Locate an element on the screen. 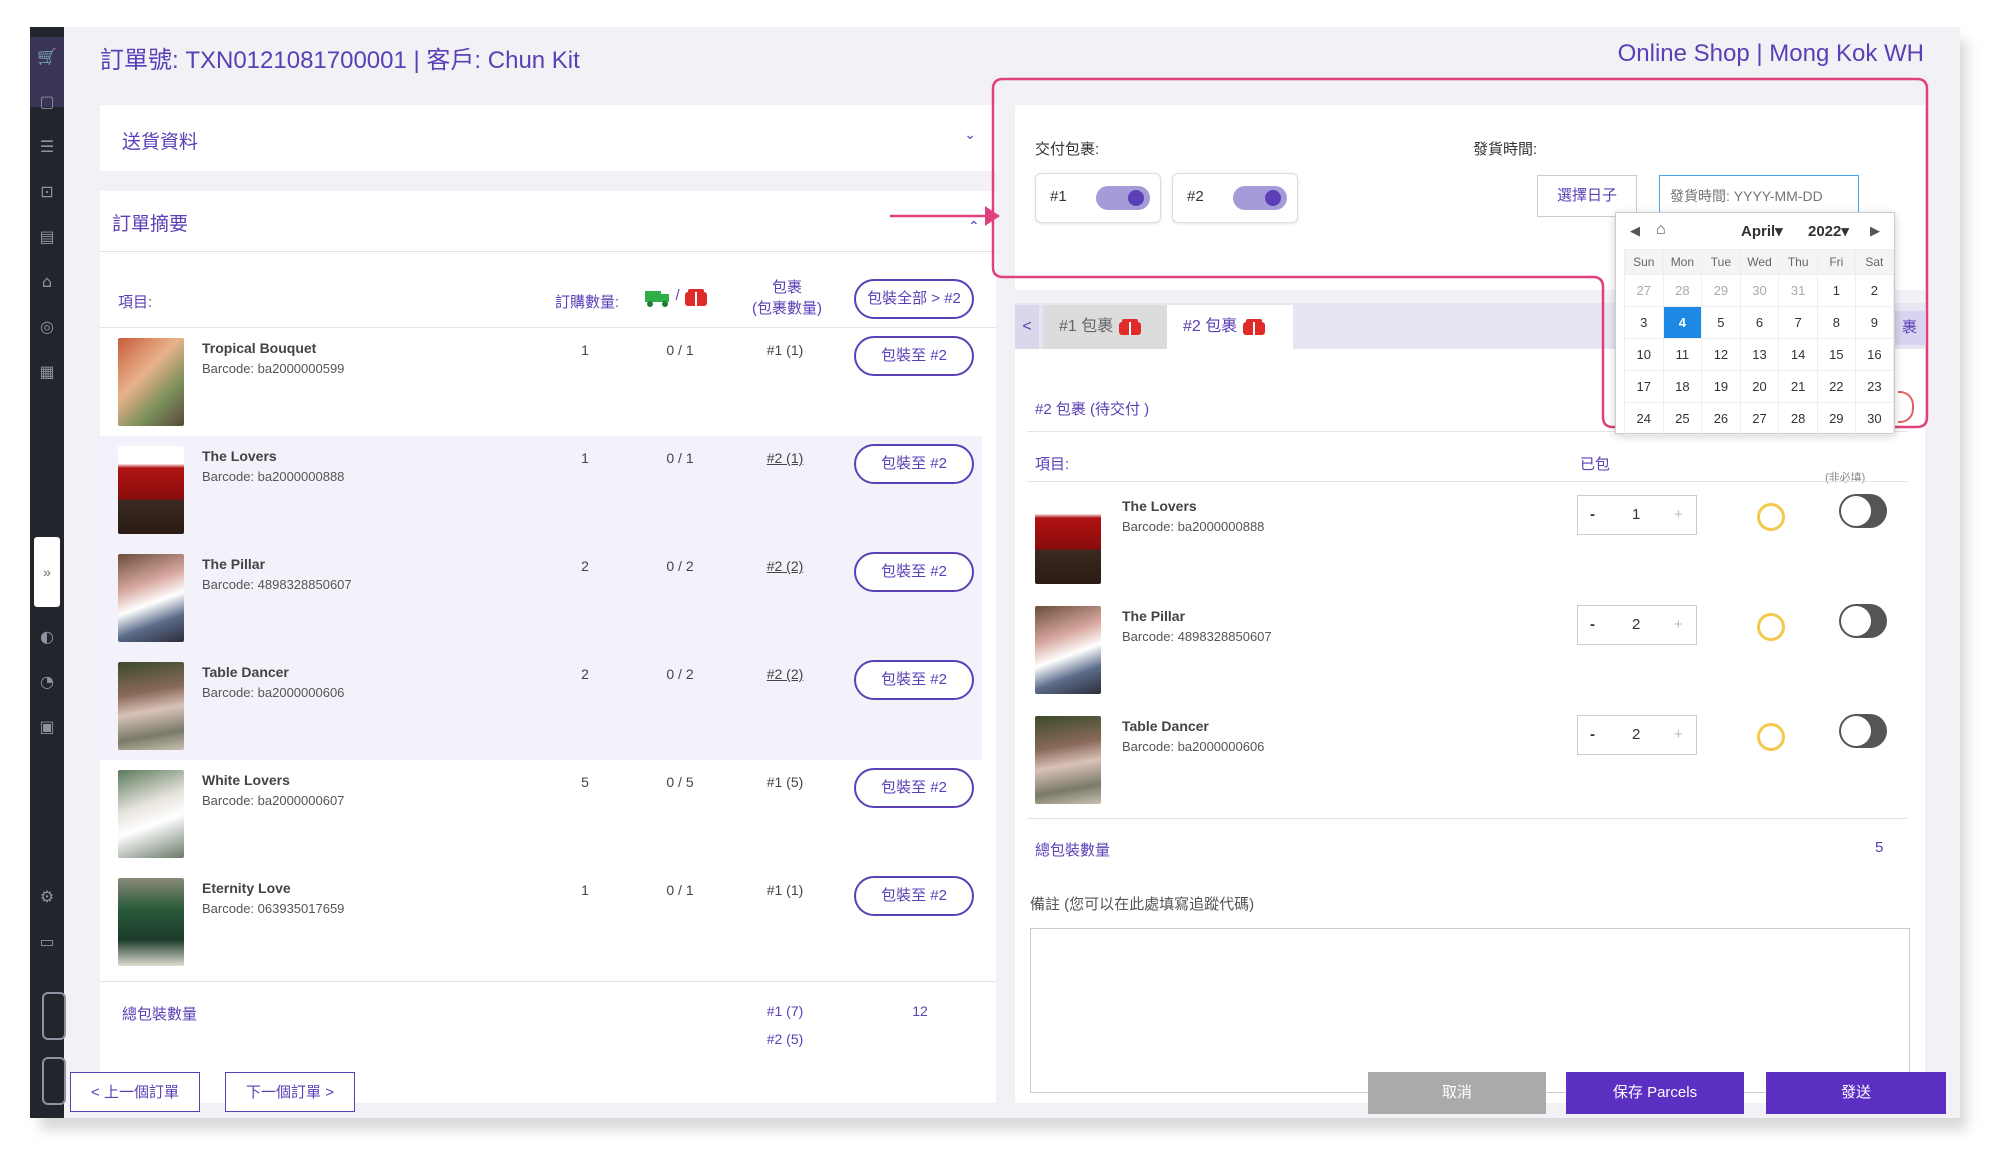 The height and width of the screenshot is (1156, 1999). year-select: 2022▾ is located at coordinates (1828, 231).